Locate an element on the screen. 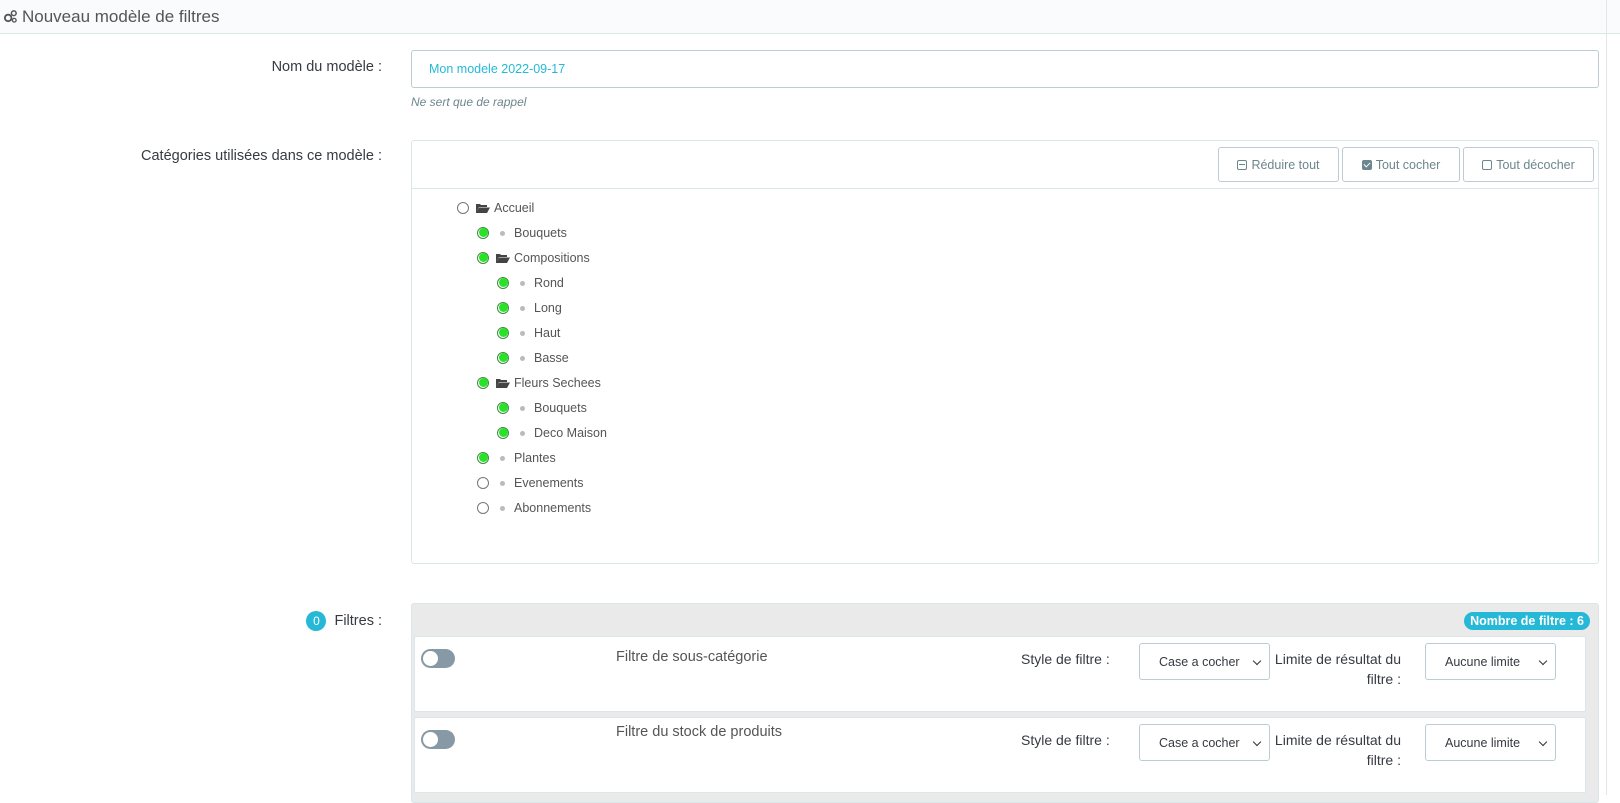 This screenshot has height=803, width=1620. name-label: Nom du modèle : is located at coordinates (326, 67).